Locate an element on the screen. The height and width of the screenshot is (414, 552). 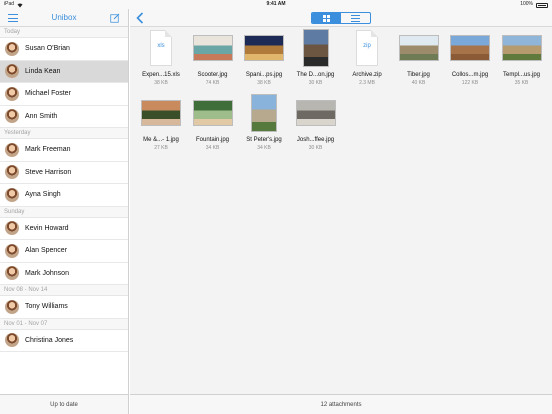
attachment-item: Collos...m.jpg 122 KB is located at coordinates (470, 59).